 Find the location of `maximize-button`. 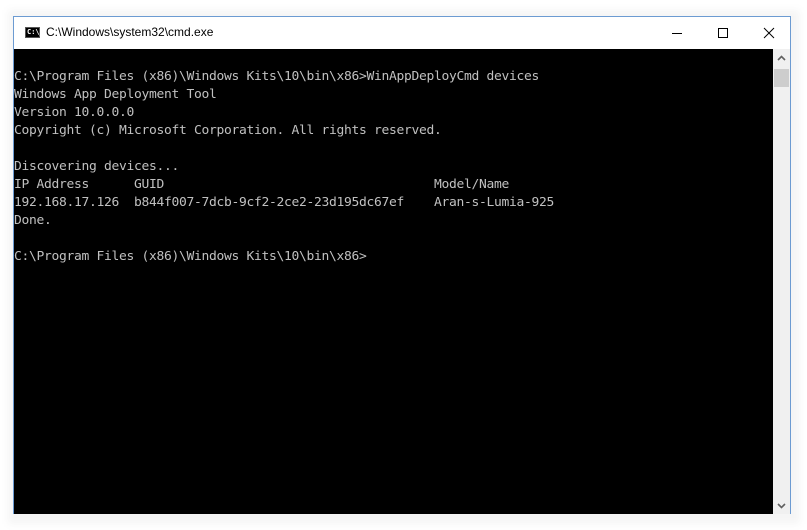

maximize-button is located at coordinates (723, 33).